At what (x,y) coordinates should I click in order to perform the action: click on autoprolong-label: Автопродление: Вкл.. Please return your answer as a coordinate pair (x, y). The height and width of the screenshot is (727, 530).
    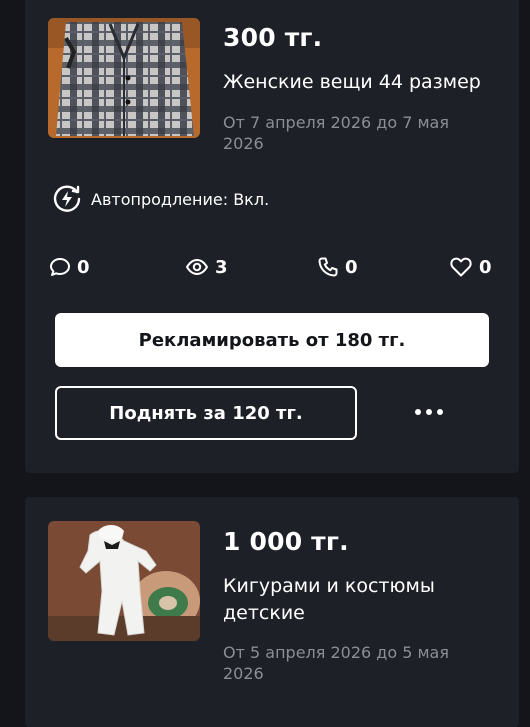
    Looking at the image, I should click on (180, 199).